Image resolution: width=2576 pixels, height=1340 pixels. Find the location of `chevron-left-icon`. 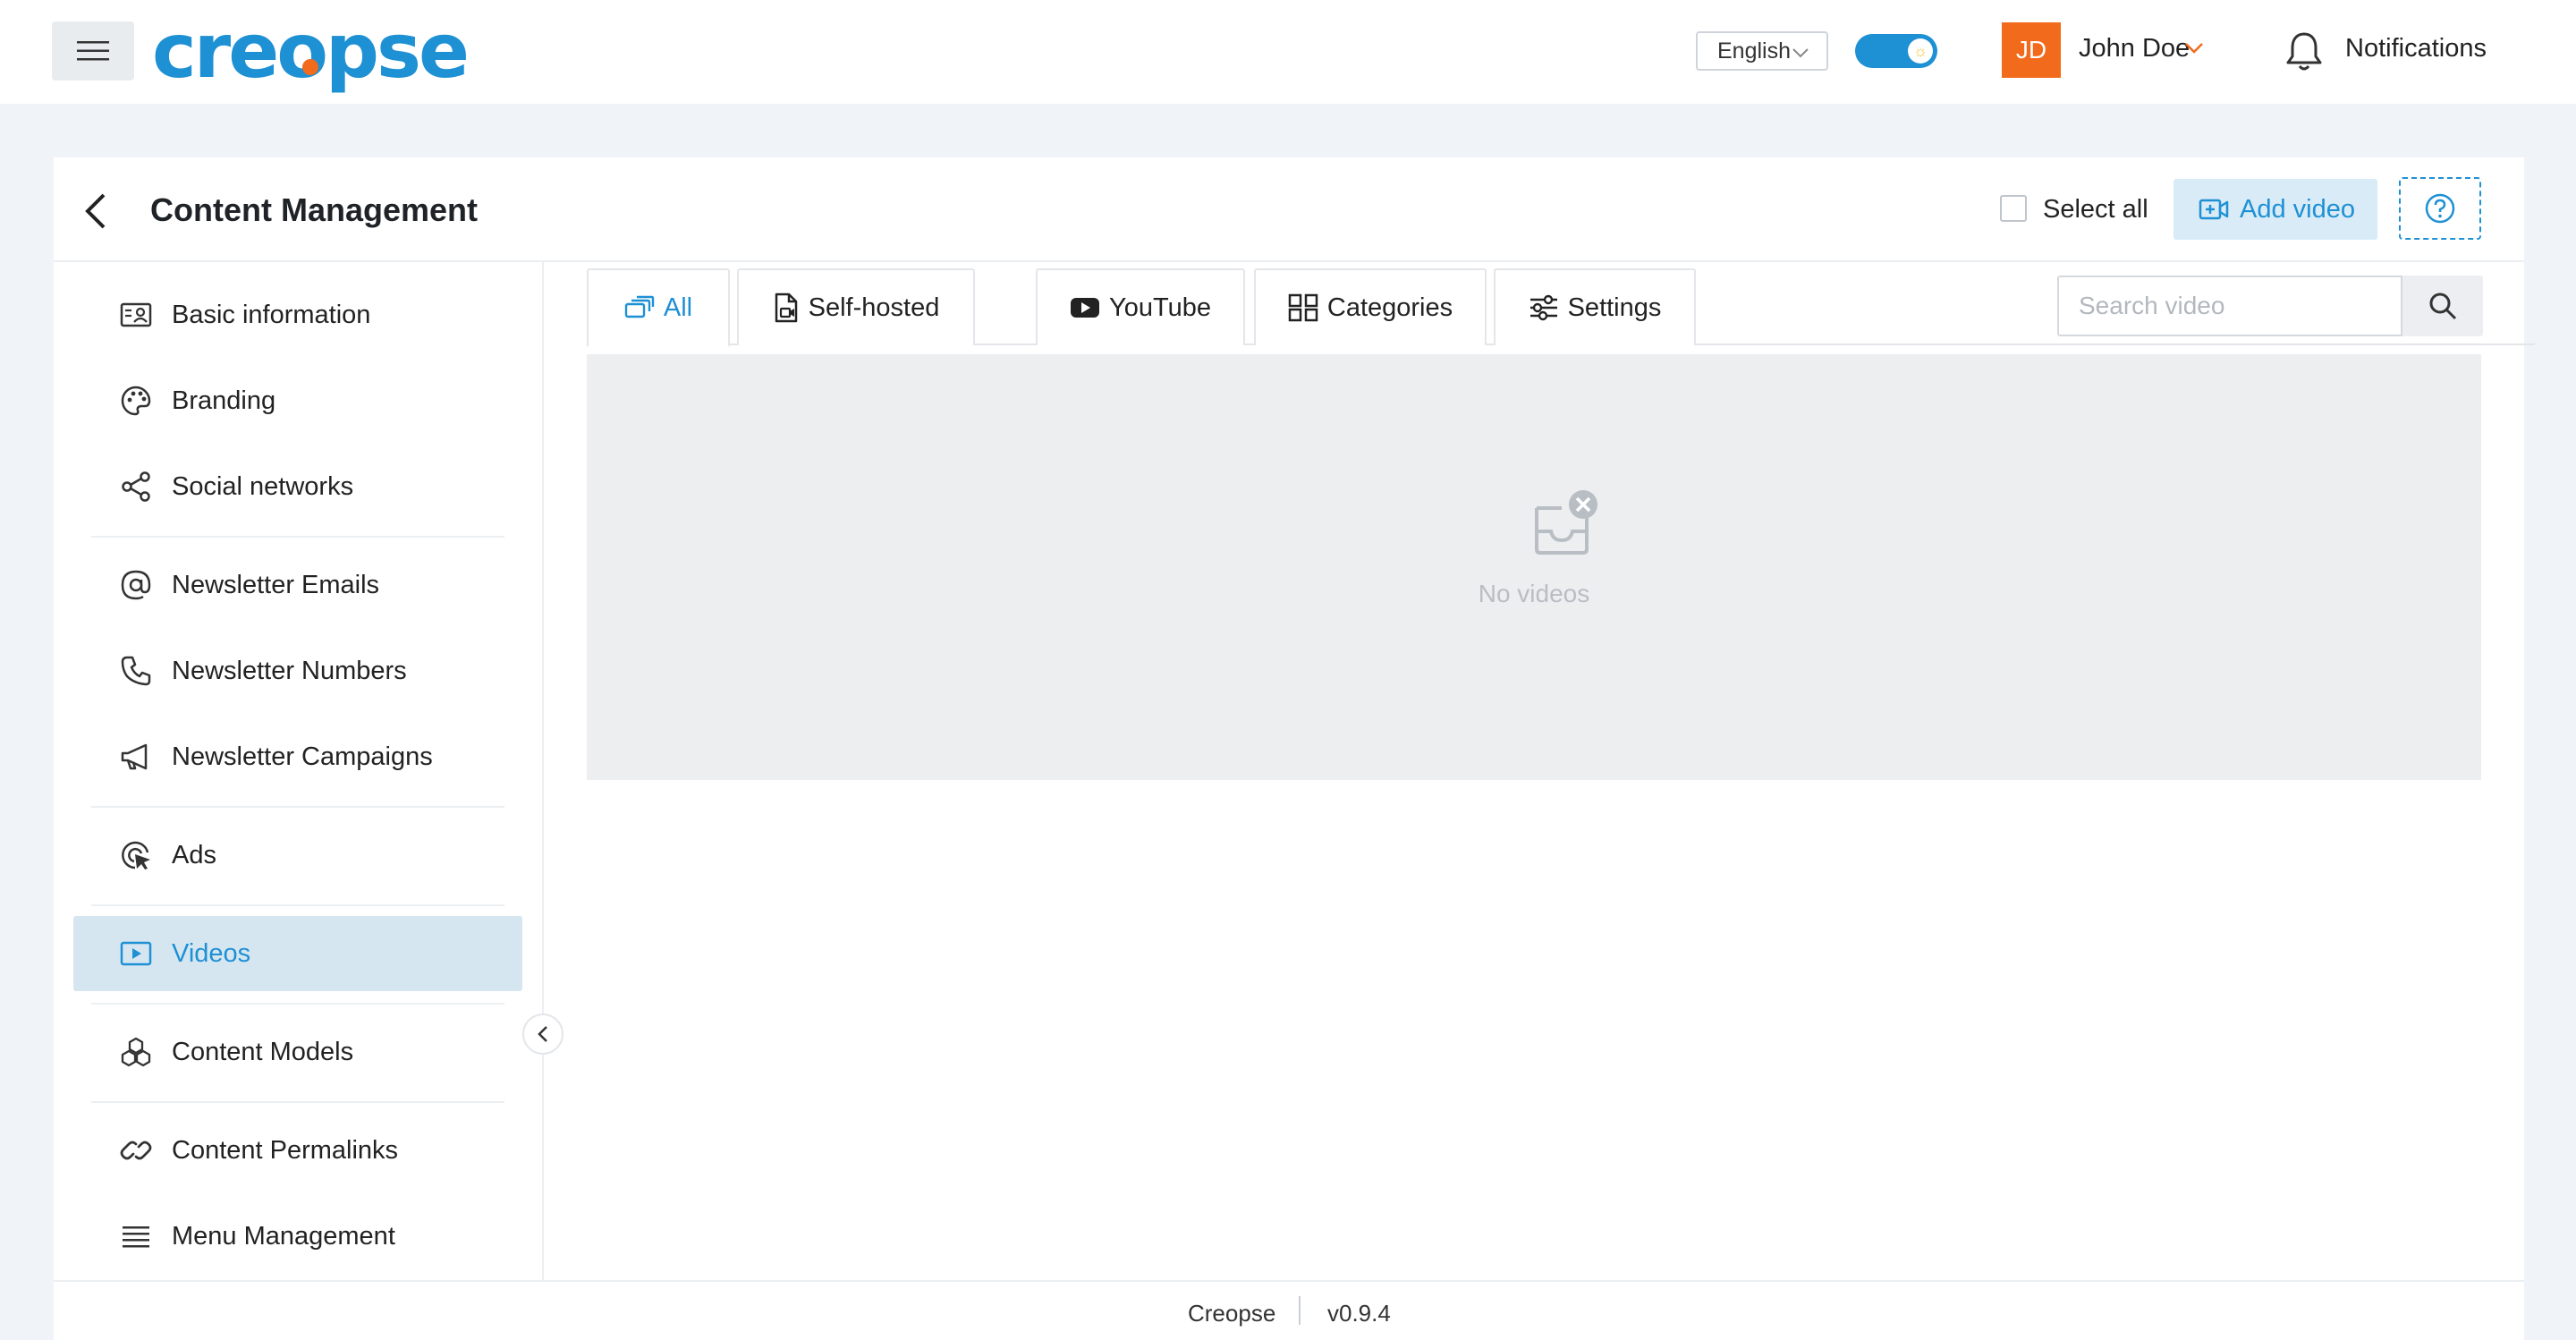

chevron-left-icon is located at coordinates (542, 1034).